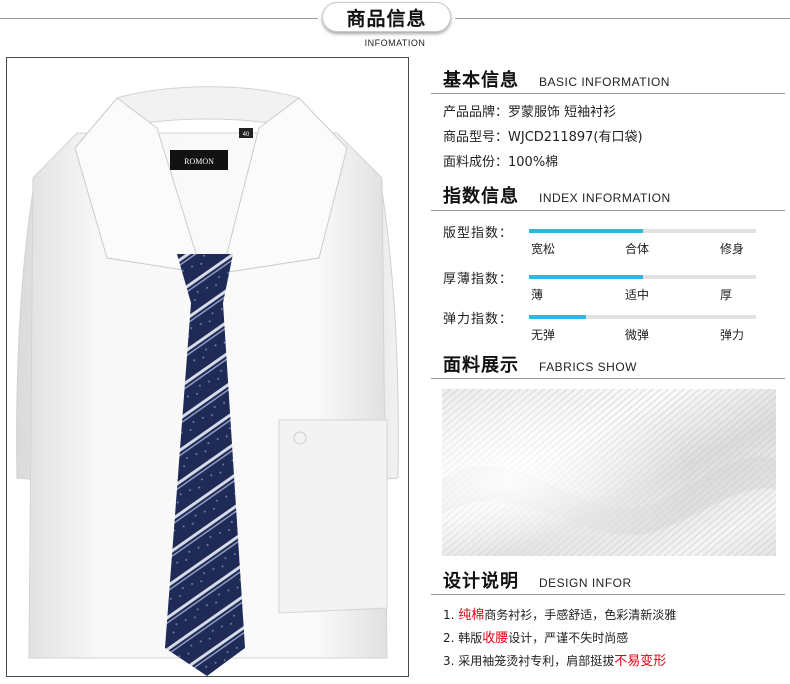 This screenshot has width=790, height=684. Describe the element at coordinates (463, 638) in the screenshot. I see `design-item-prefix: 2. 韩版` at that location.